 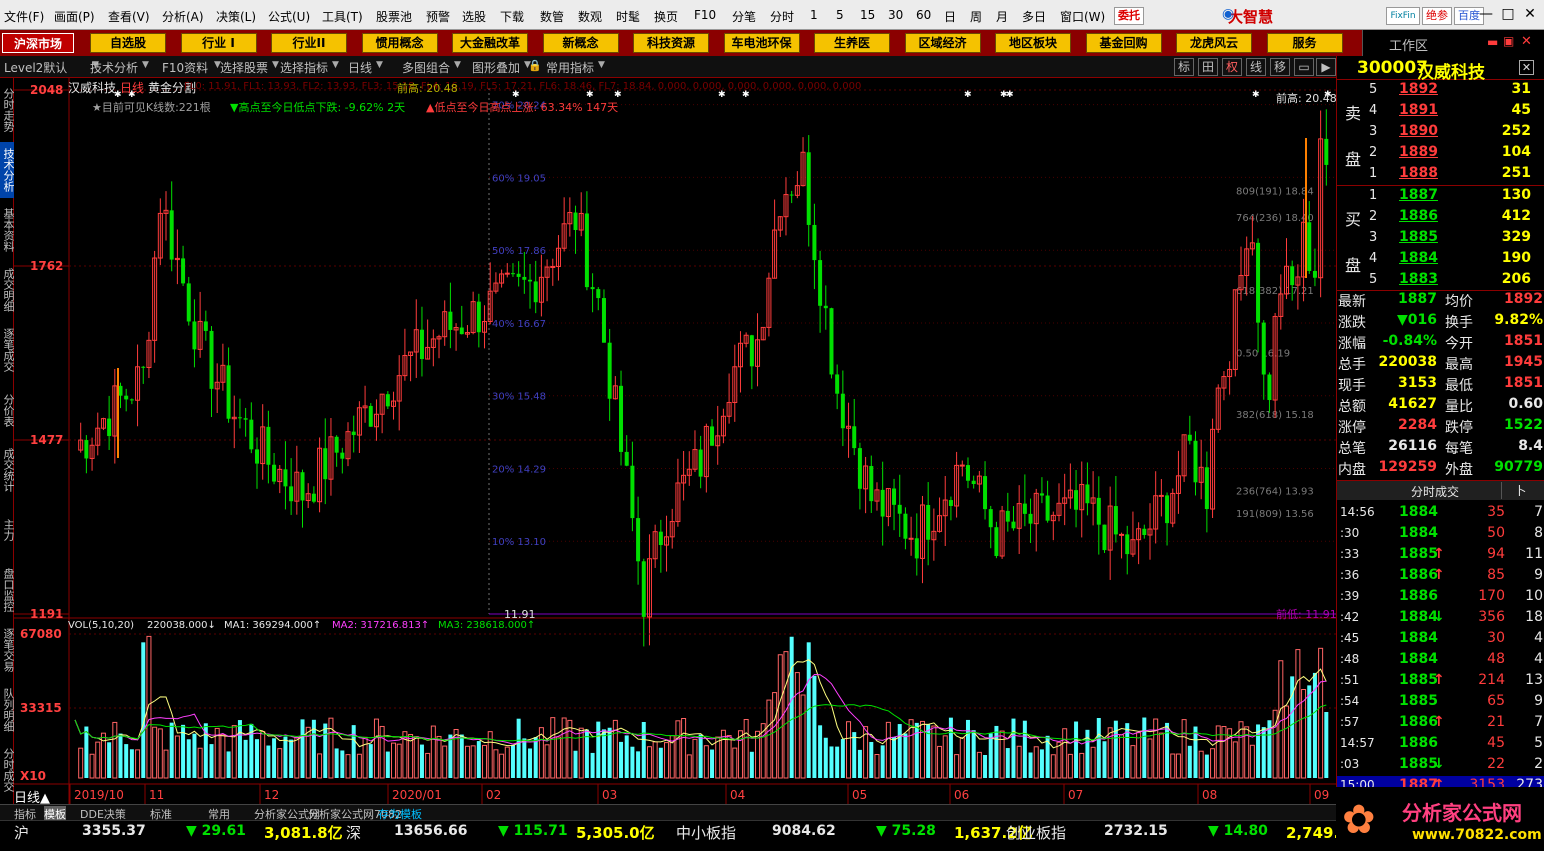 What do you see at coordinates (867, 15) in the screenshot?
I see `menu-item: 15` at bounding box center [867, 15].